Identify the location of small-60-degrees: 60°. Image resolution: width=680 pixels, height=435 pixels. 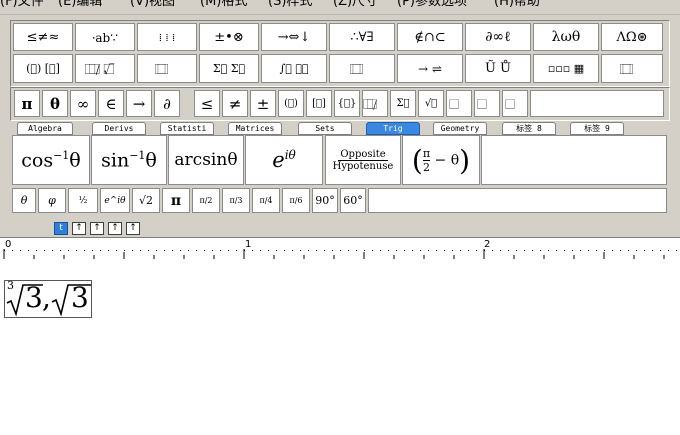
(353, 200).